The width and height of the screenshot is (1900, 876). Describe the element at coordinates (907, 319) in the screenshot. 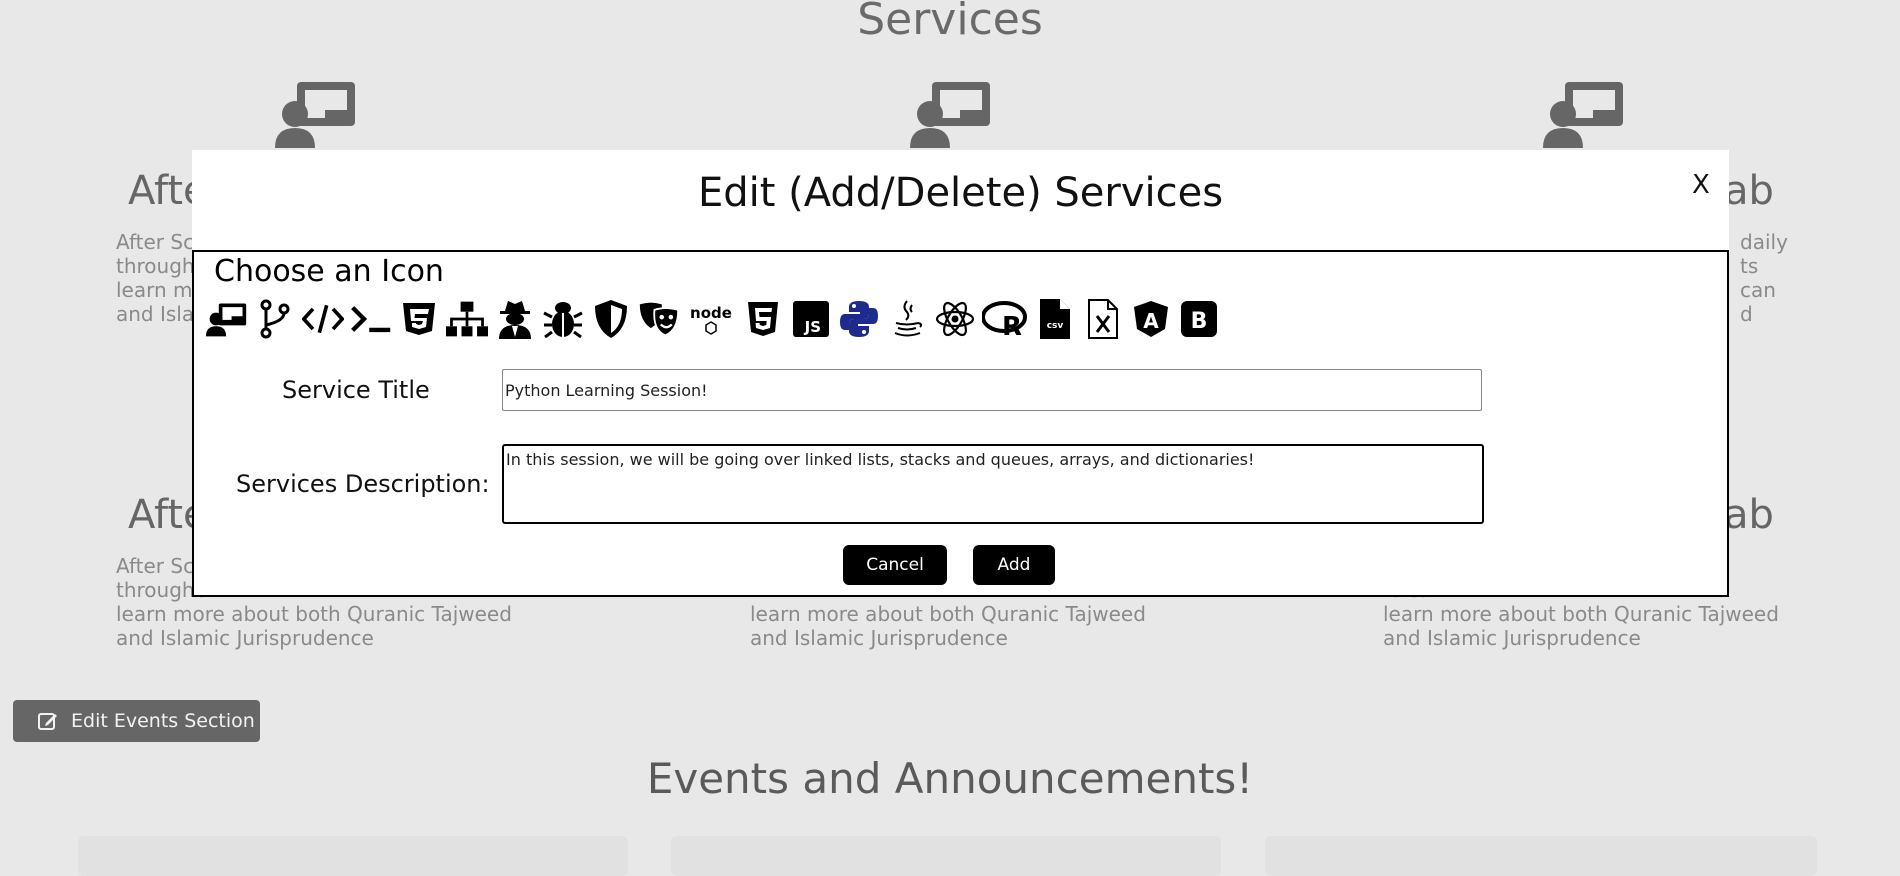

I see `java-icon` at that location.